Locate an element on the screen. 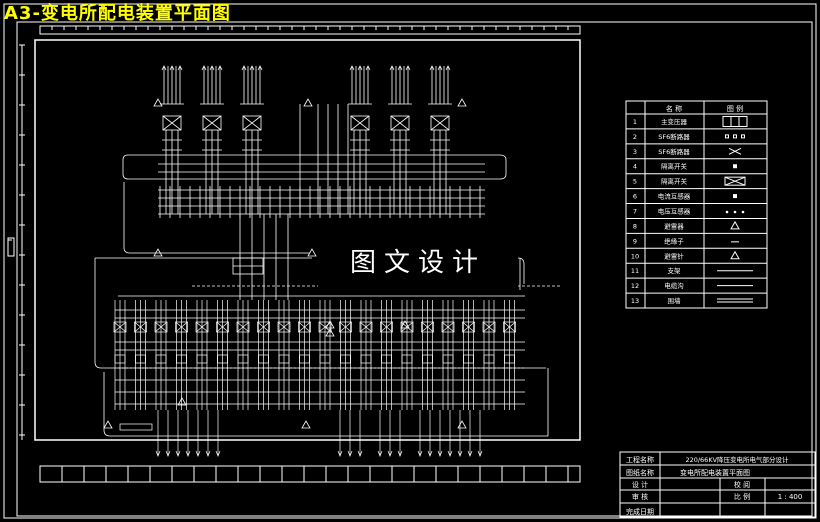 This screenshot has width=820, height=522. legend-row-no: 11 is located at coordinates (635, 271).